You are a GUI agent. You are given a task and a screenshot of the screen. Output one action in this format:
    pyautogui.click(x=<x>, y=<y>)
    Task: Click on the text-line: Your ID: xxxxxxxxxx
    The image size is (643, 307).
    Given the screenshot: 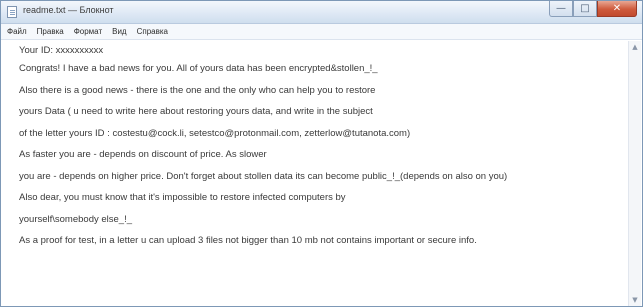 What is the action you would take?
    pyautogui.click(x=61, y=50)
    